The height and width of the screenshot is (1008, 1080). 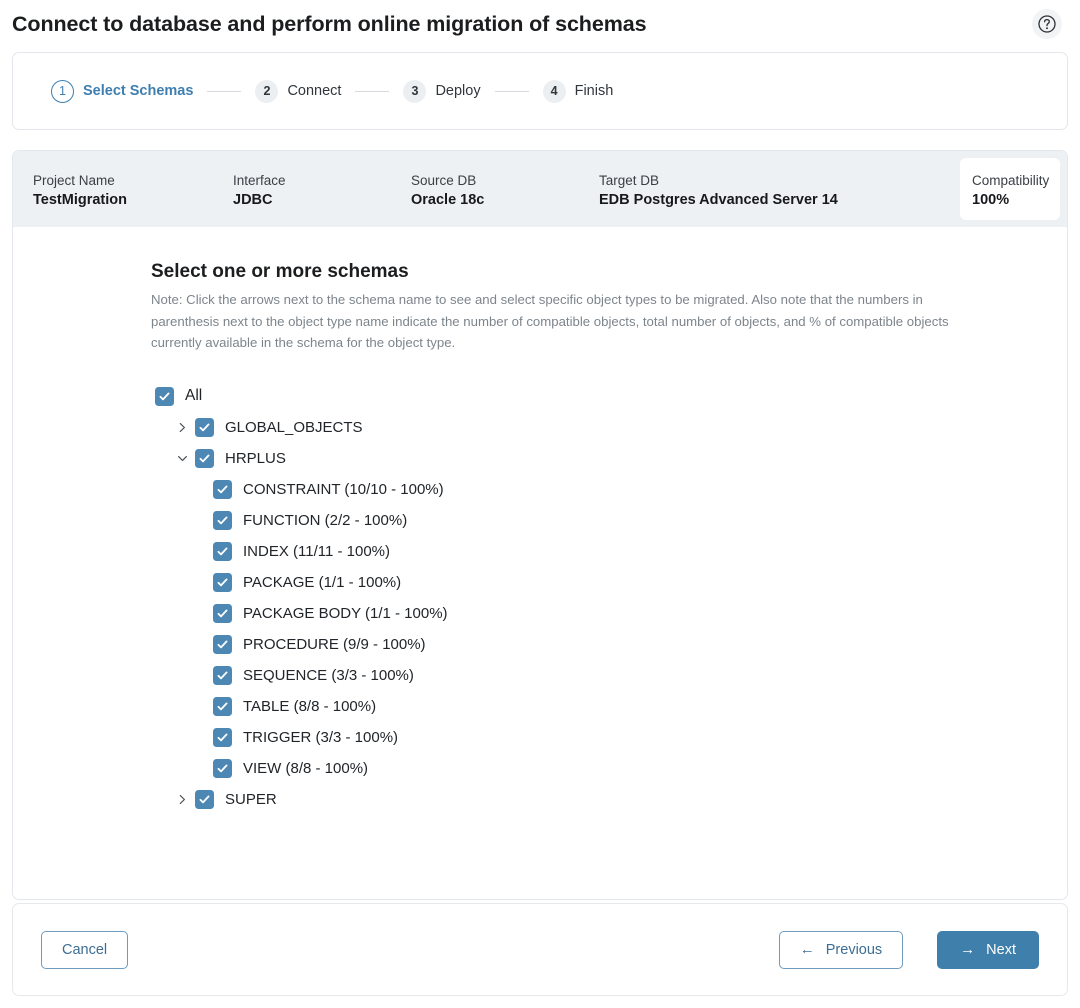 I want to click on tree-row: PACKAGE BODY (1/1 - 100%), so click(x=609, y=613).